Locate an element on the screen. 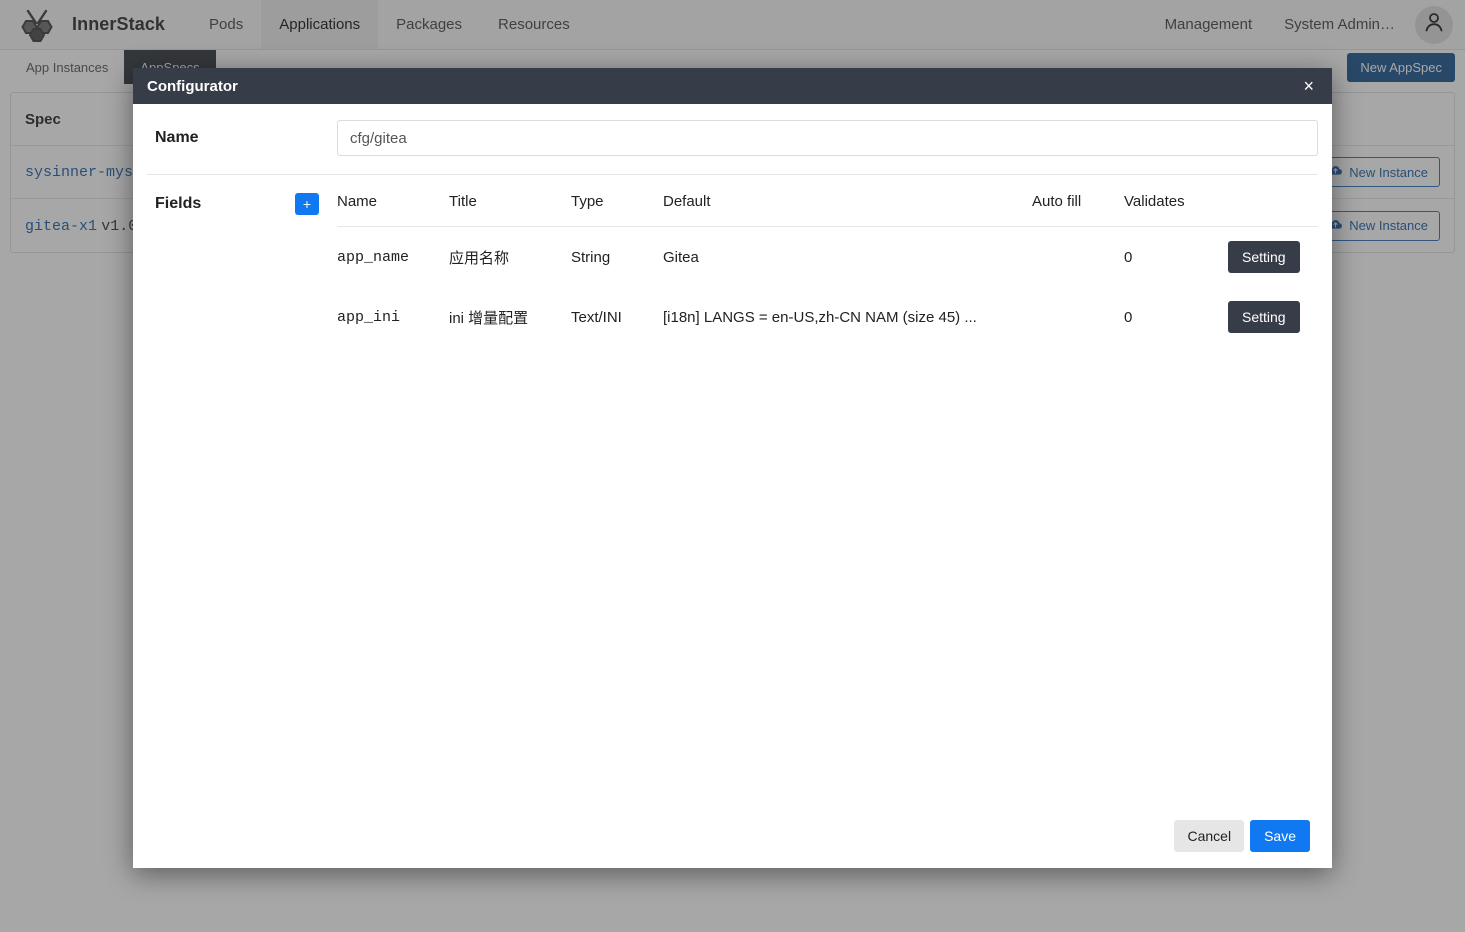 This screenshot has height=932, width=1465. add-field-button: + is located at coordinates (307, 204).